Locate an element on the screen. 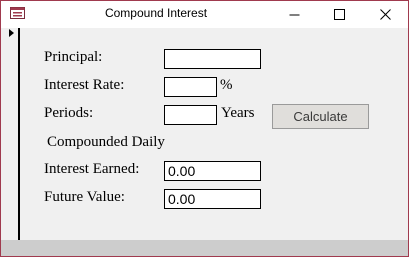  maximize-icon is located at coordinates (339, 14).